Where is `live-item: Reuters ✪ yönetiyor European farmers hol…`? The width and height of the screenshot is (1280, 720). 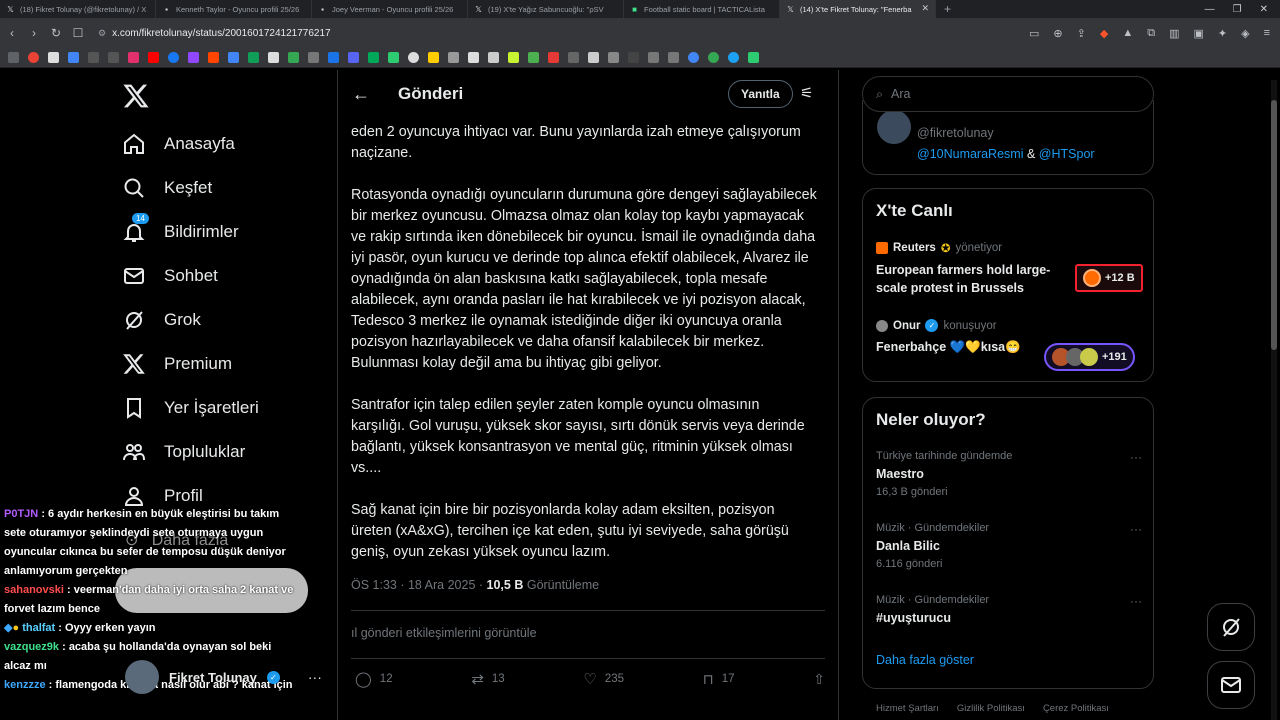 live-item: Reuters ✪ yönetiyor European farmers hol… is located at coordinates (968, 269).